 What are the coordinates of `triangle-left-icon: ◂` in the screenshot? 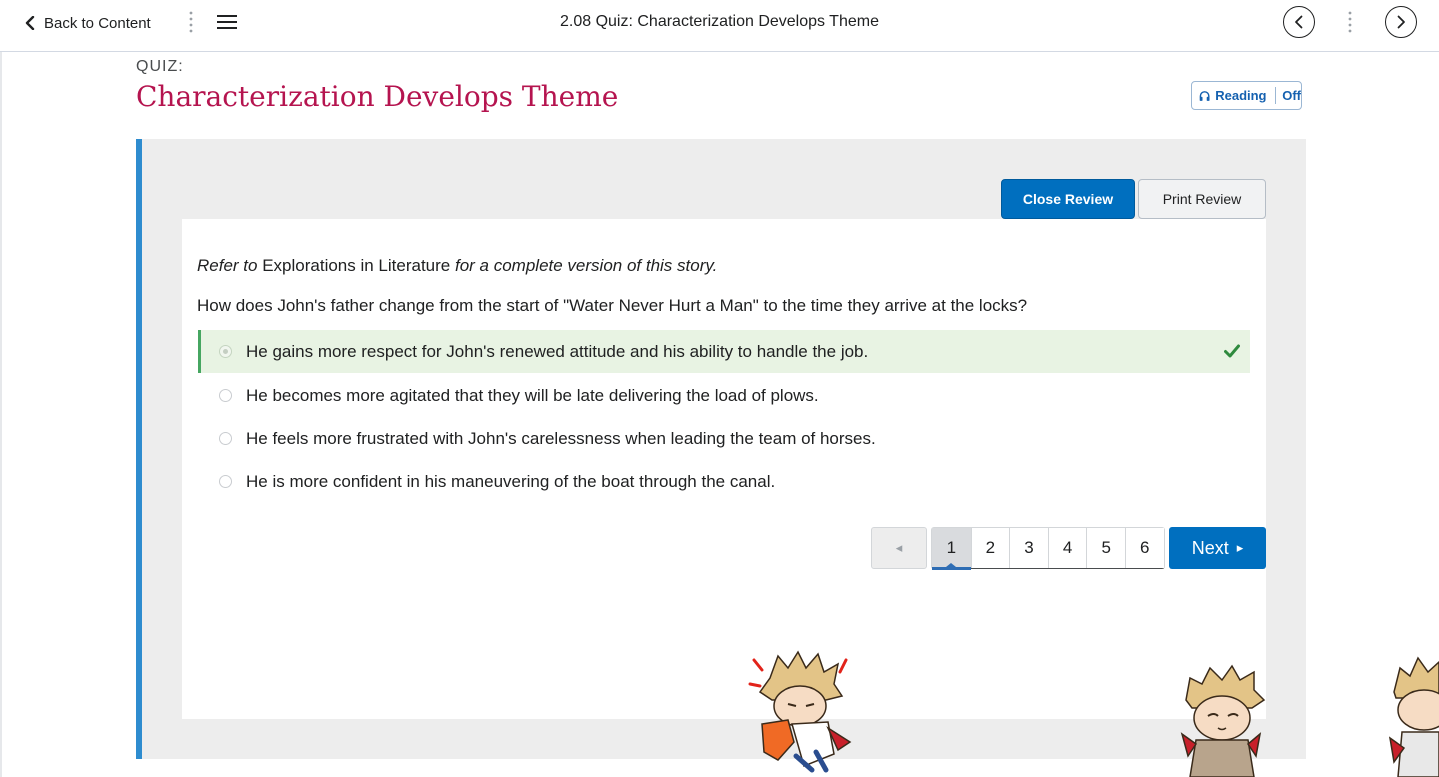 It's located at (899, 547).